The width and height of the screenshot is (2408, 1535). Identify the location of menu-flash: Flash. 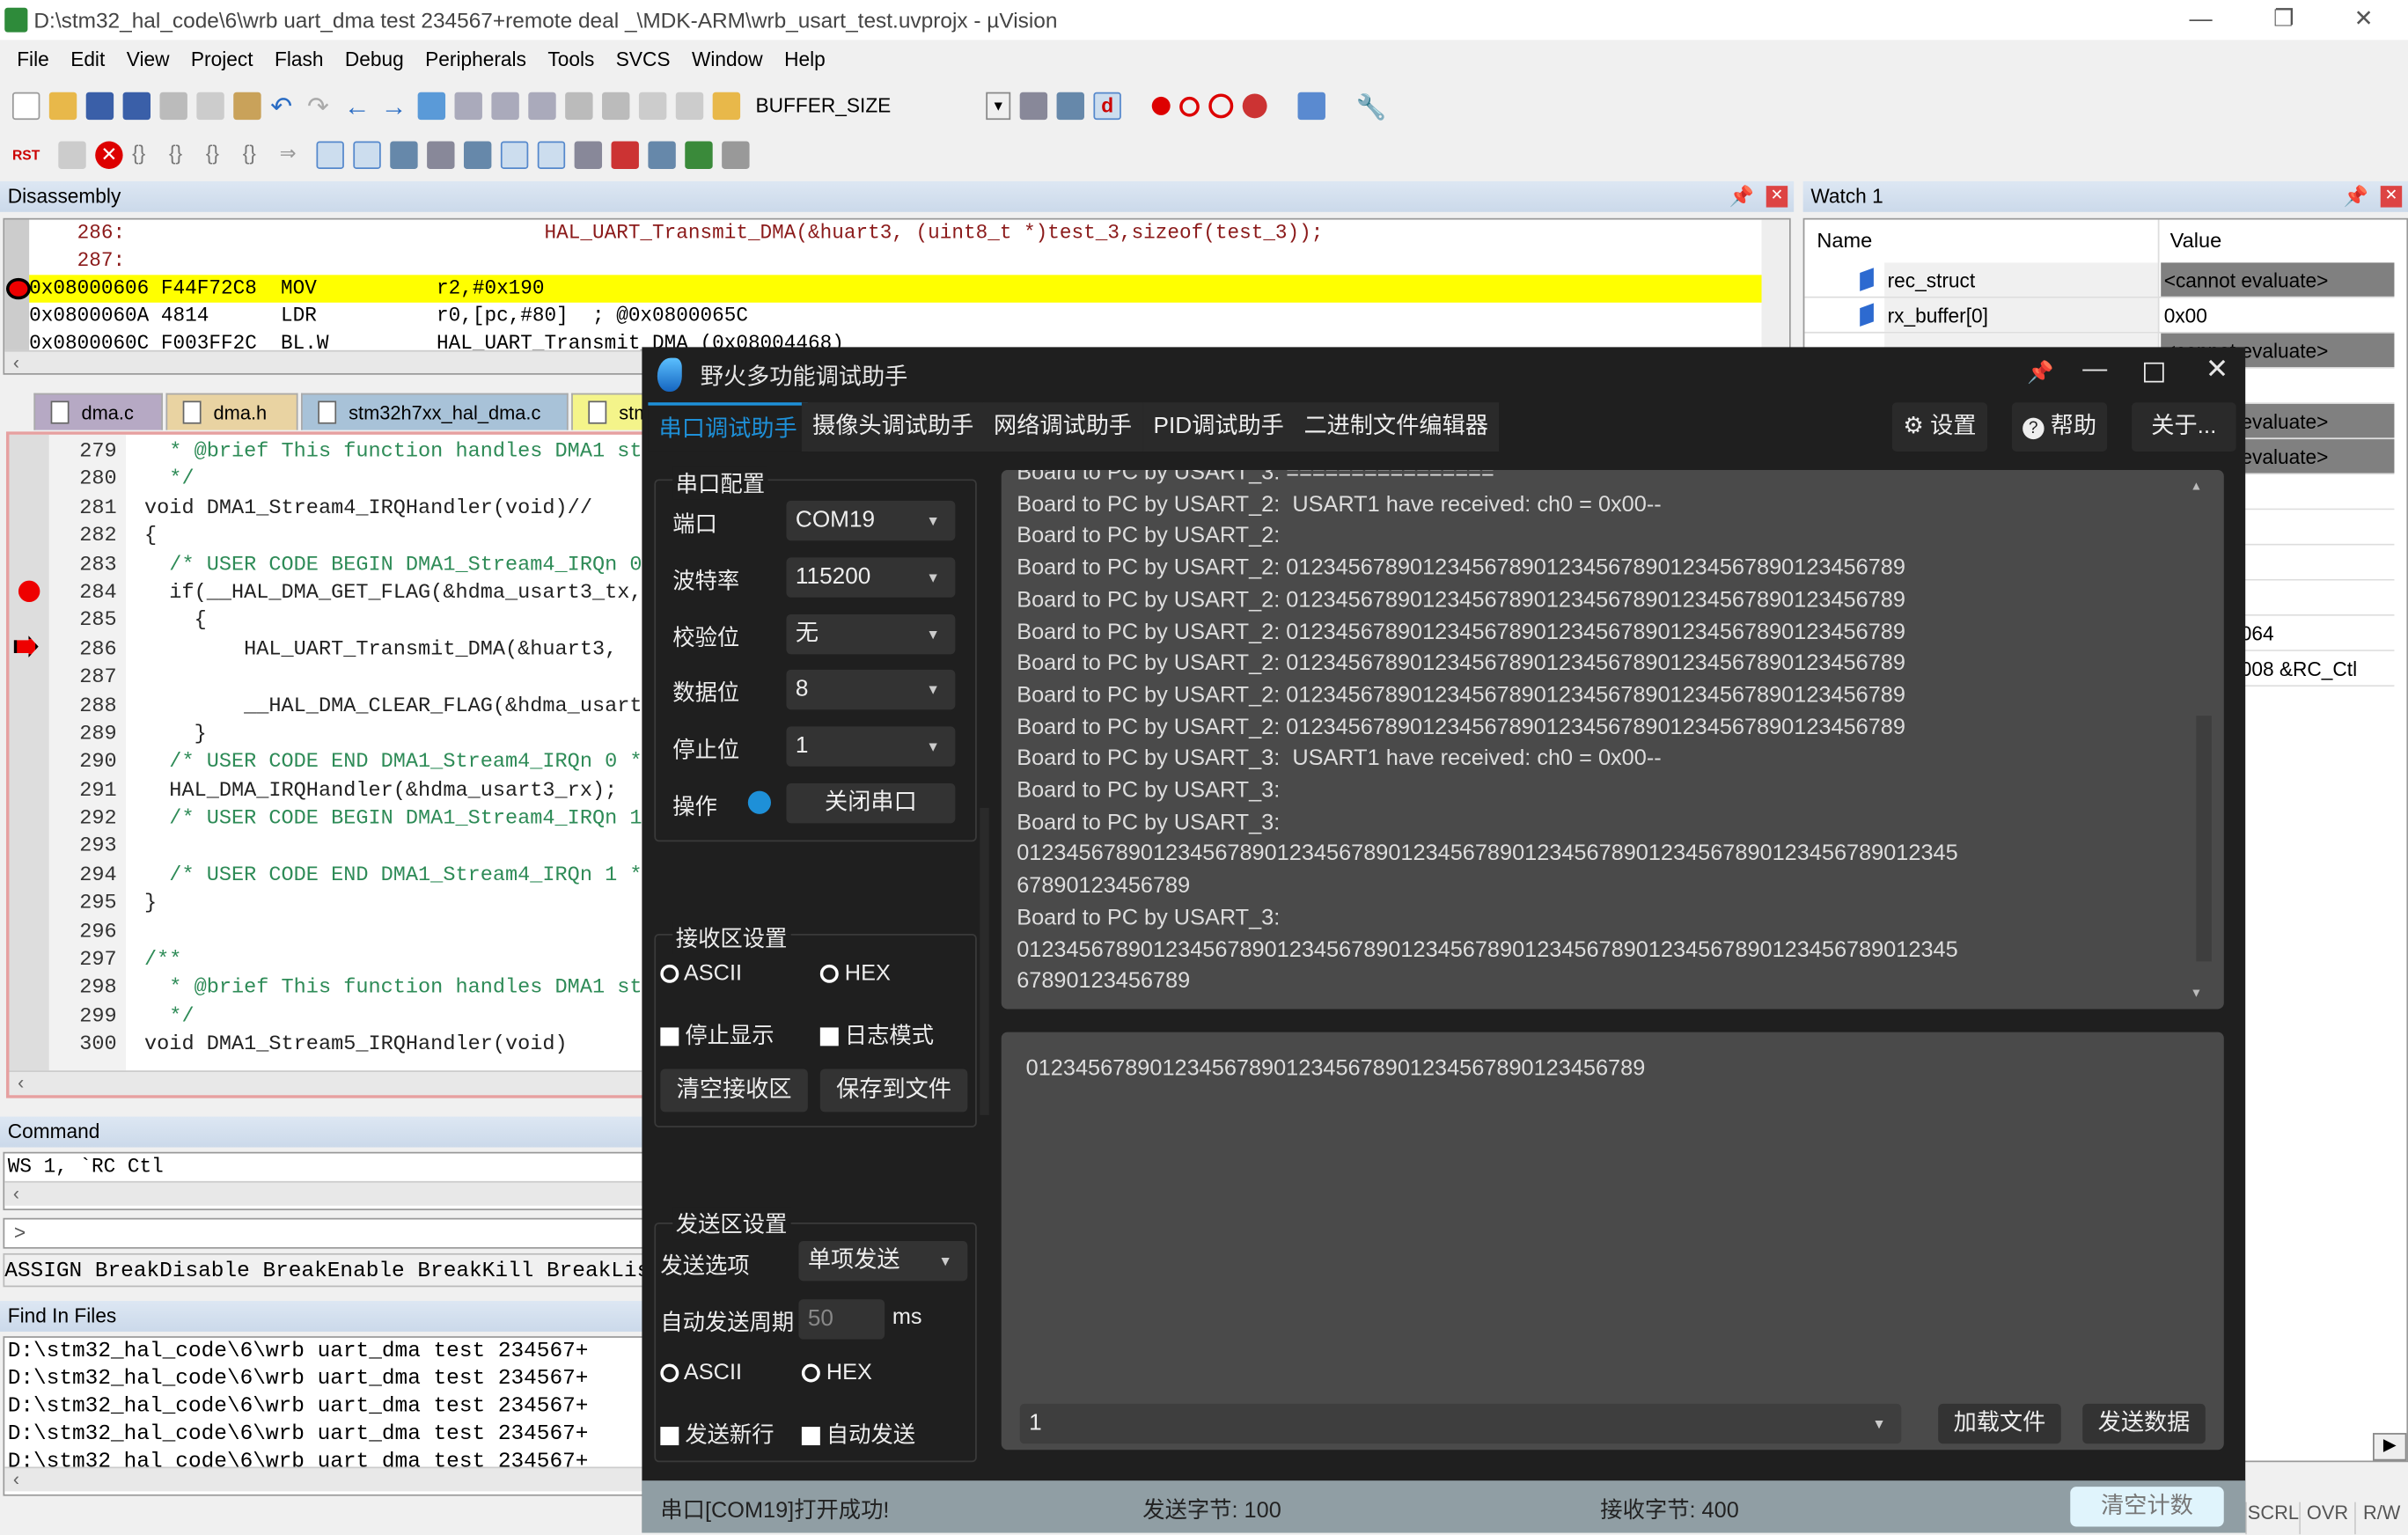
(299, 60).